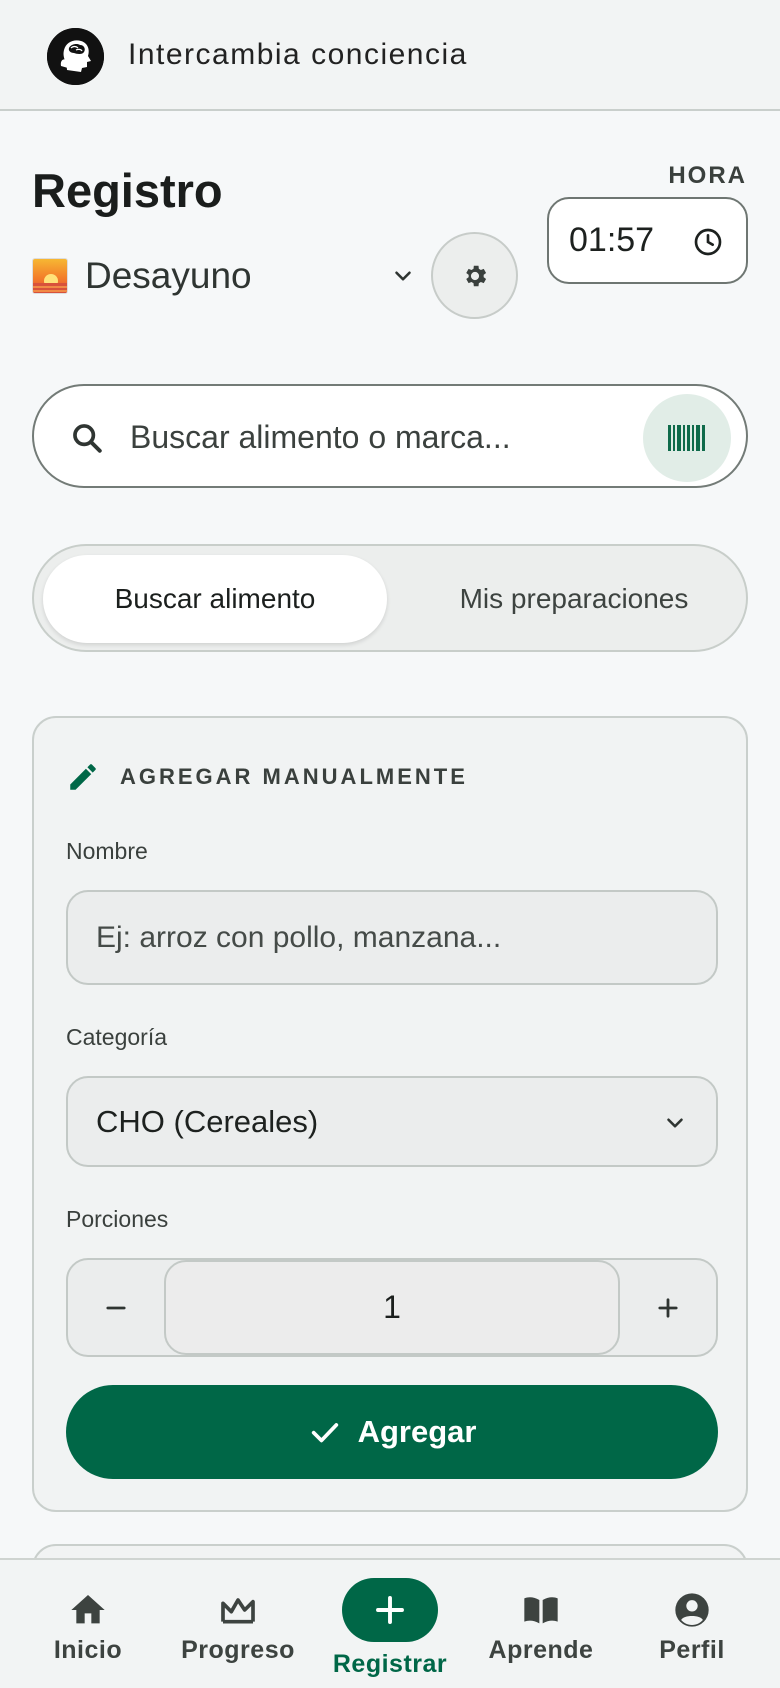 Image resolution: width=780 pixels, height=1688 pixels. I want to click on category-value: CHO (Cereales), so click(207, 1121).